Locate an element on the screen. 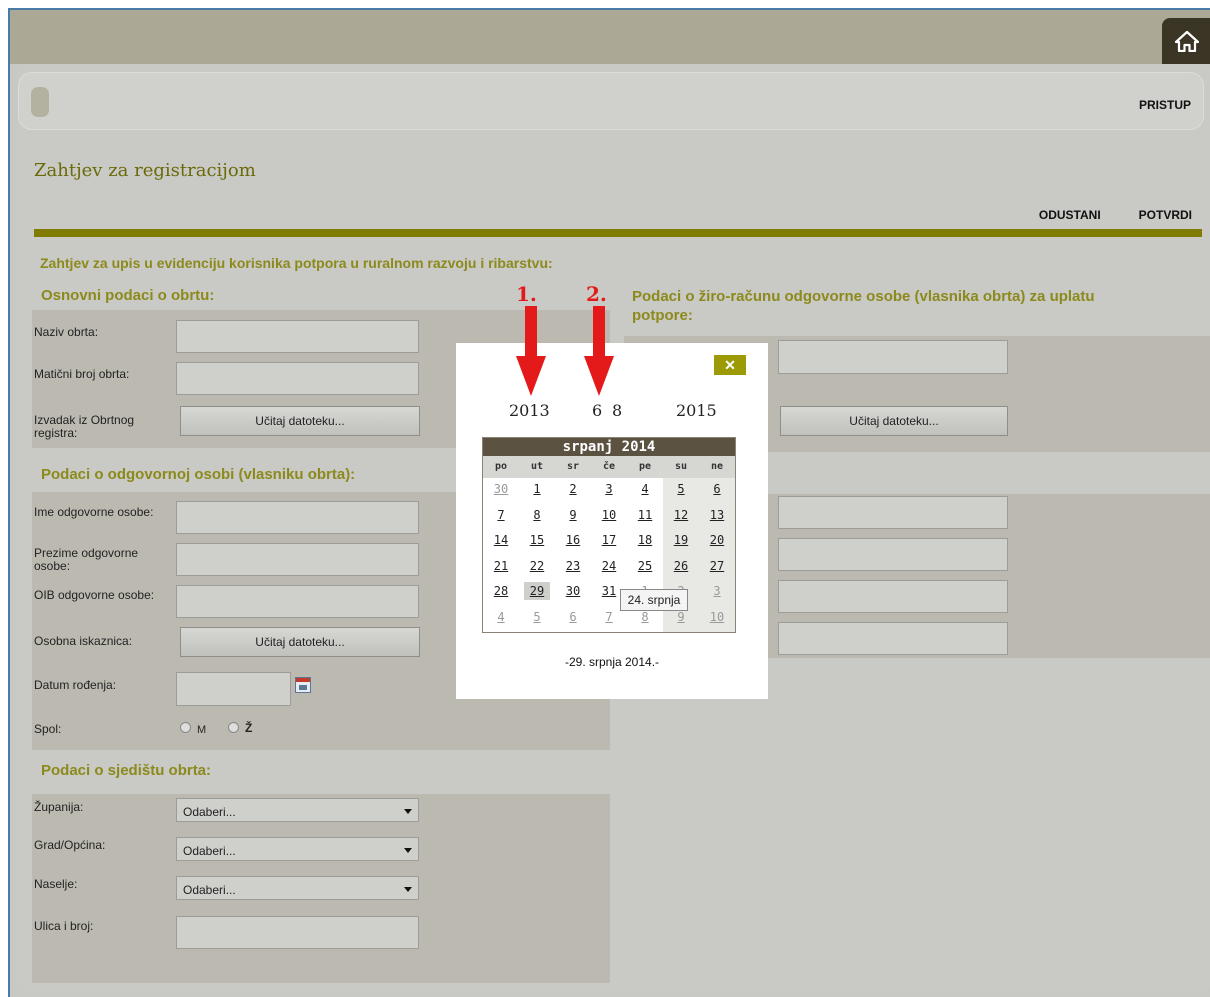 The height and width of the screenshot is (997, 1210). birthdate-input is located at coordinates (233, 689).